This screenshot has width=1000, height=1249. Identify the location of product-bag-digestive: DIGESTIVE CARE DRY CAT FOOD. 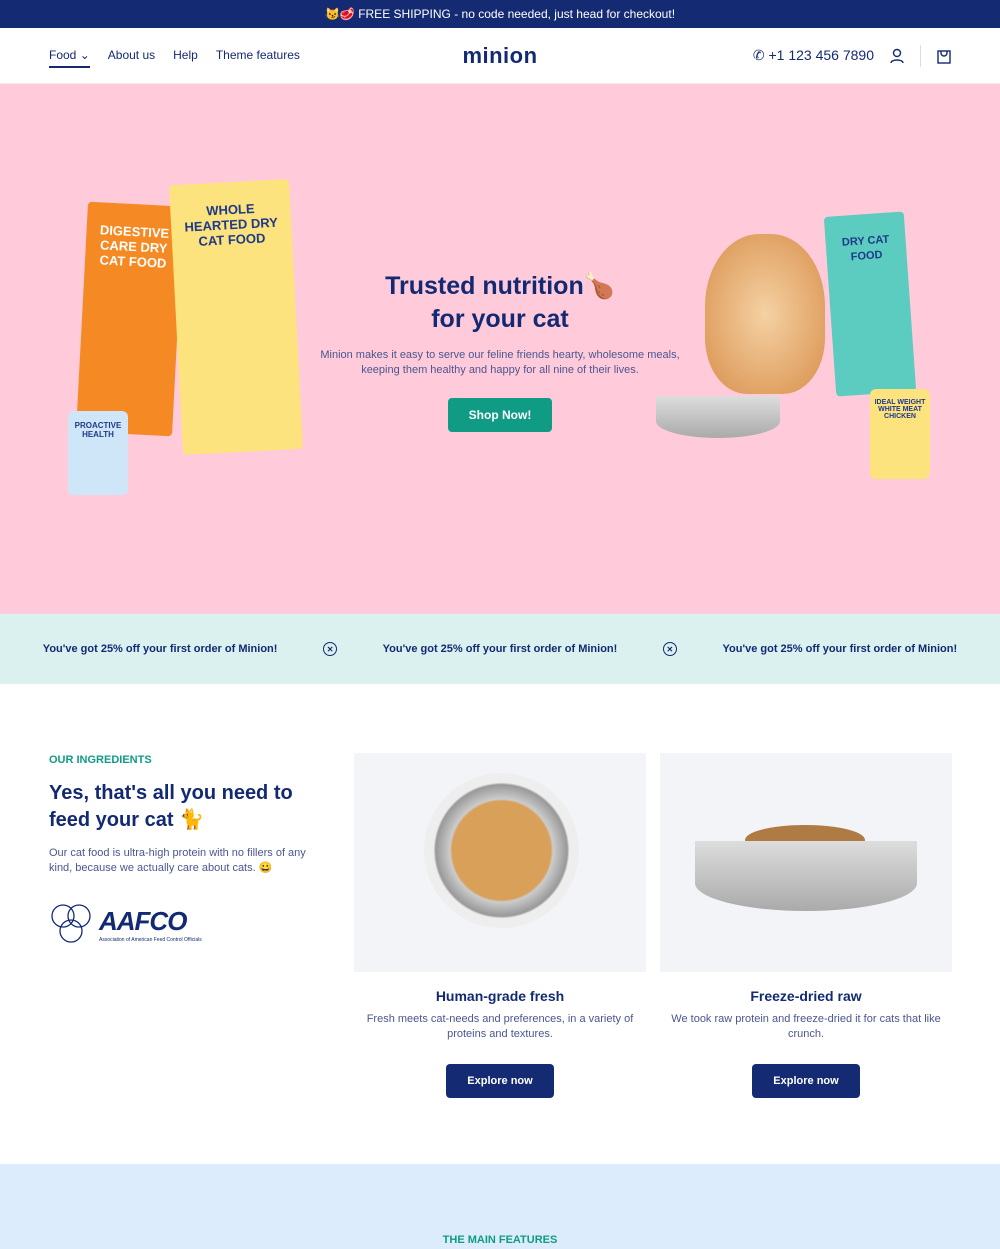
(130, 319).